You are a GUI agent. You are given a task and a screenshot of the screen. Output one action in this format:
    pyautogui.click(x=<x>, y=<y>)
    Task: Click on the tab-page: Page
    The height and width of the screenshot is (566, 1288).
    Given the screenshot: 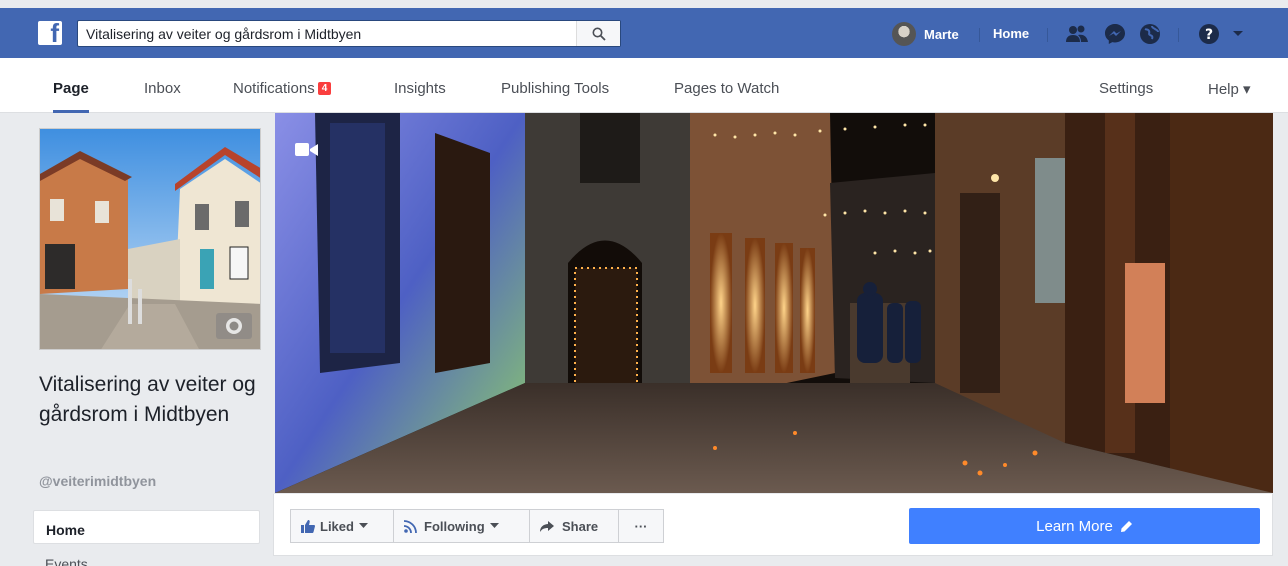 What is the action you would take?
    pyautogui.click(x=71, y=96)
    